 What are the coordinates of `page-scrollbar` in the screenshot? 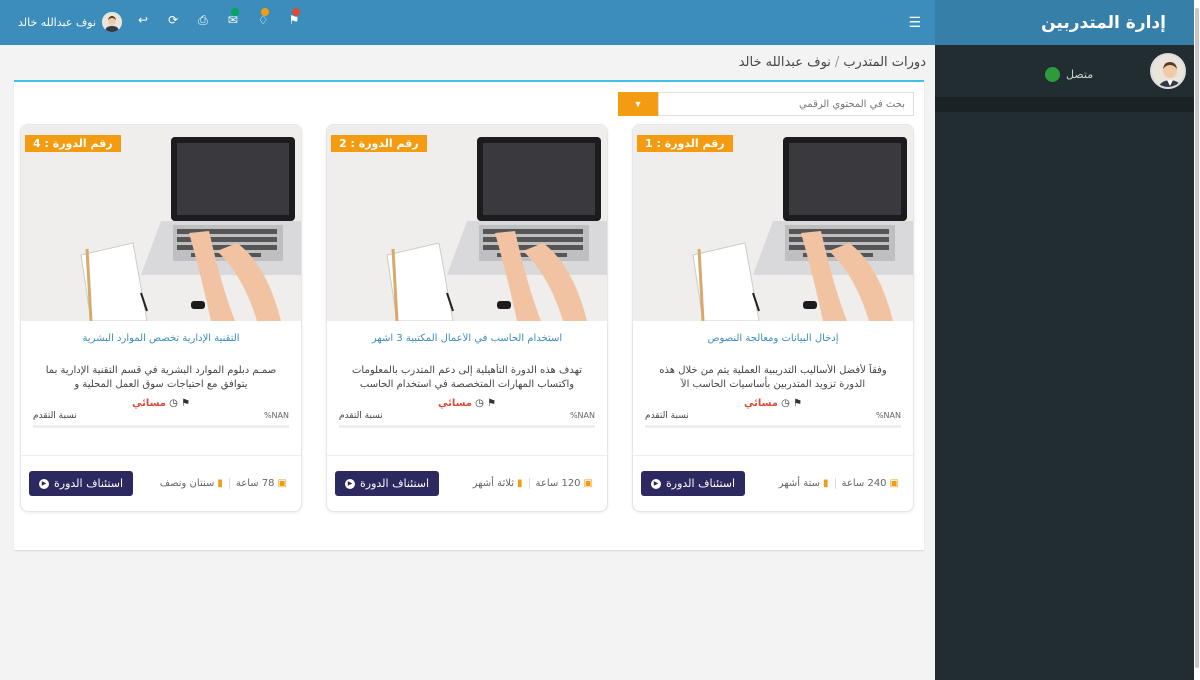 It's located at (1197, 340).